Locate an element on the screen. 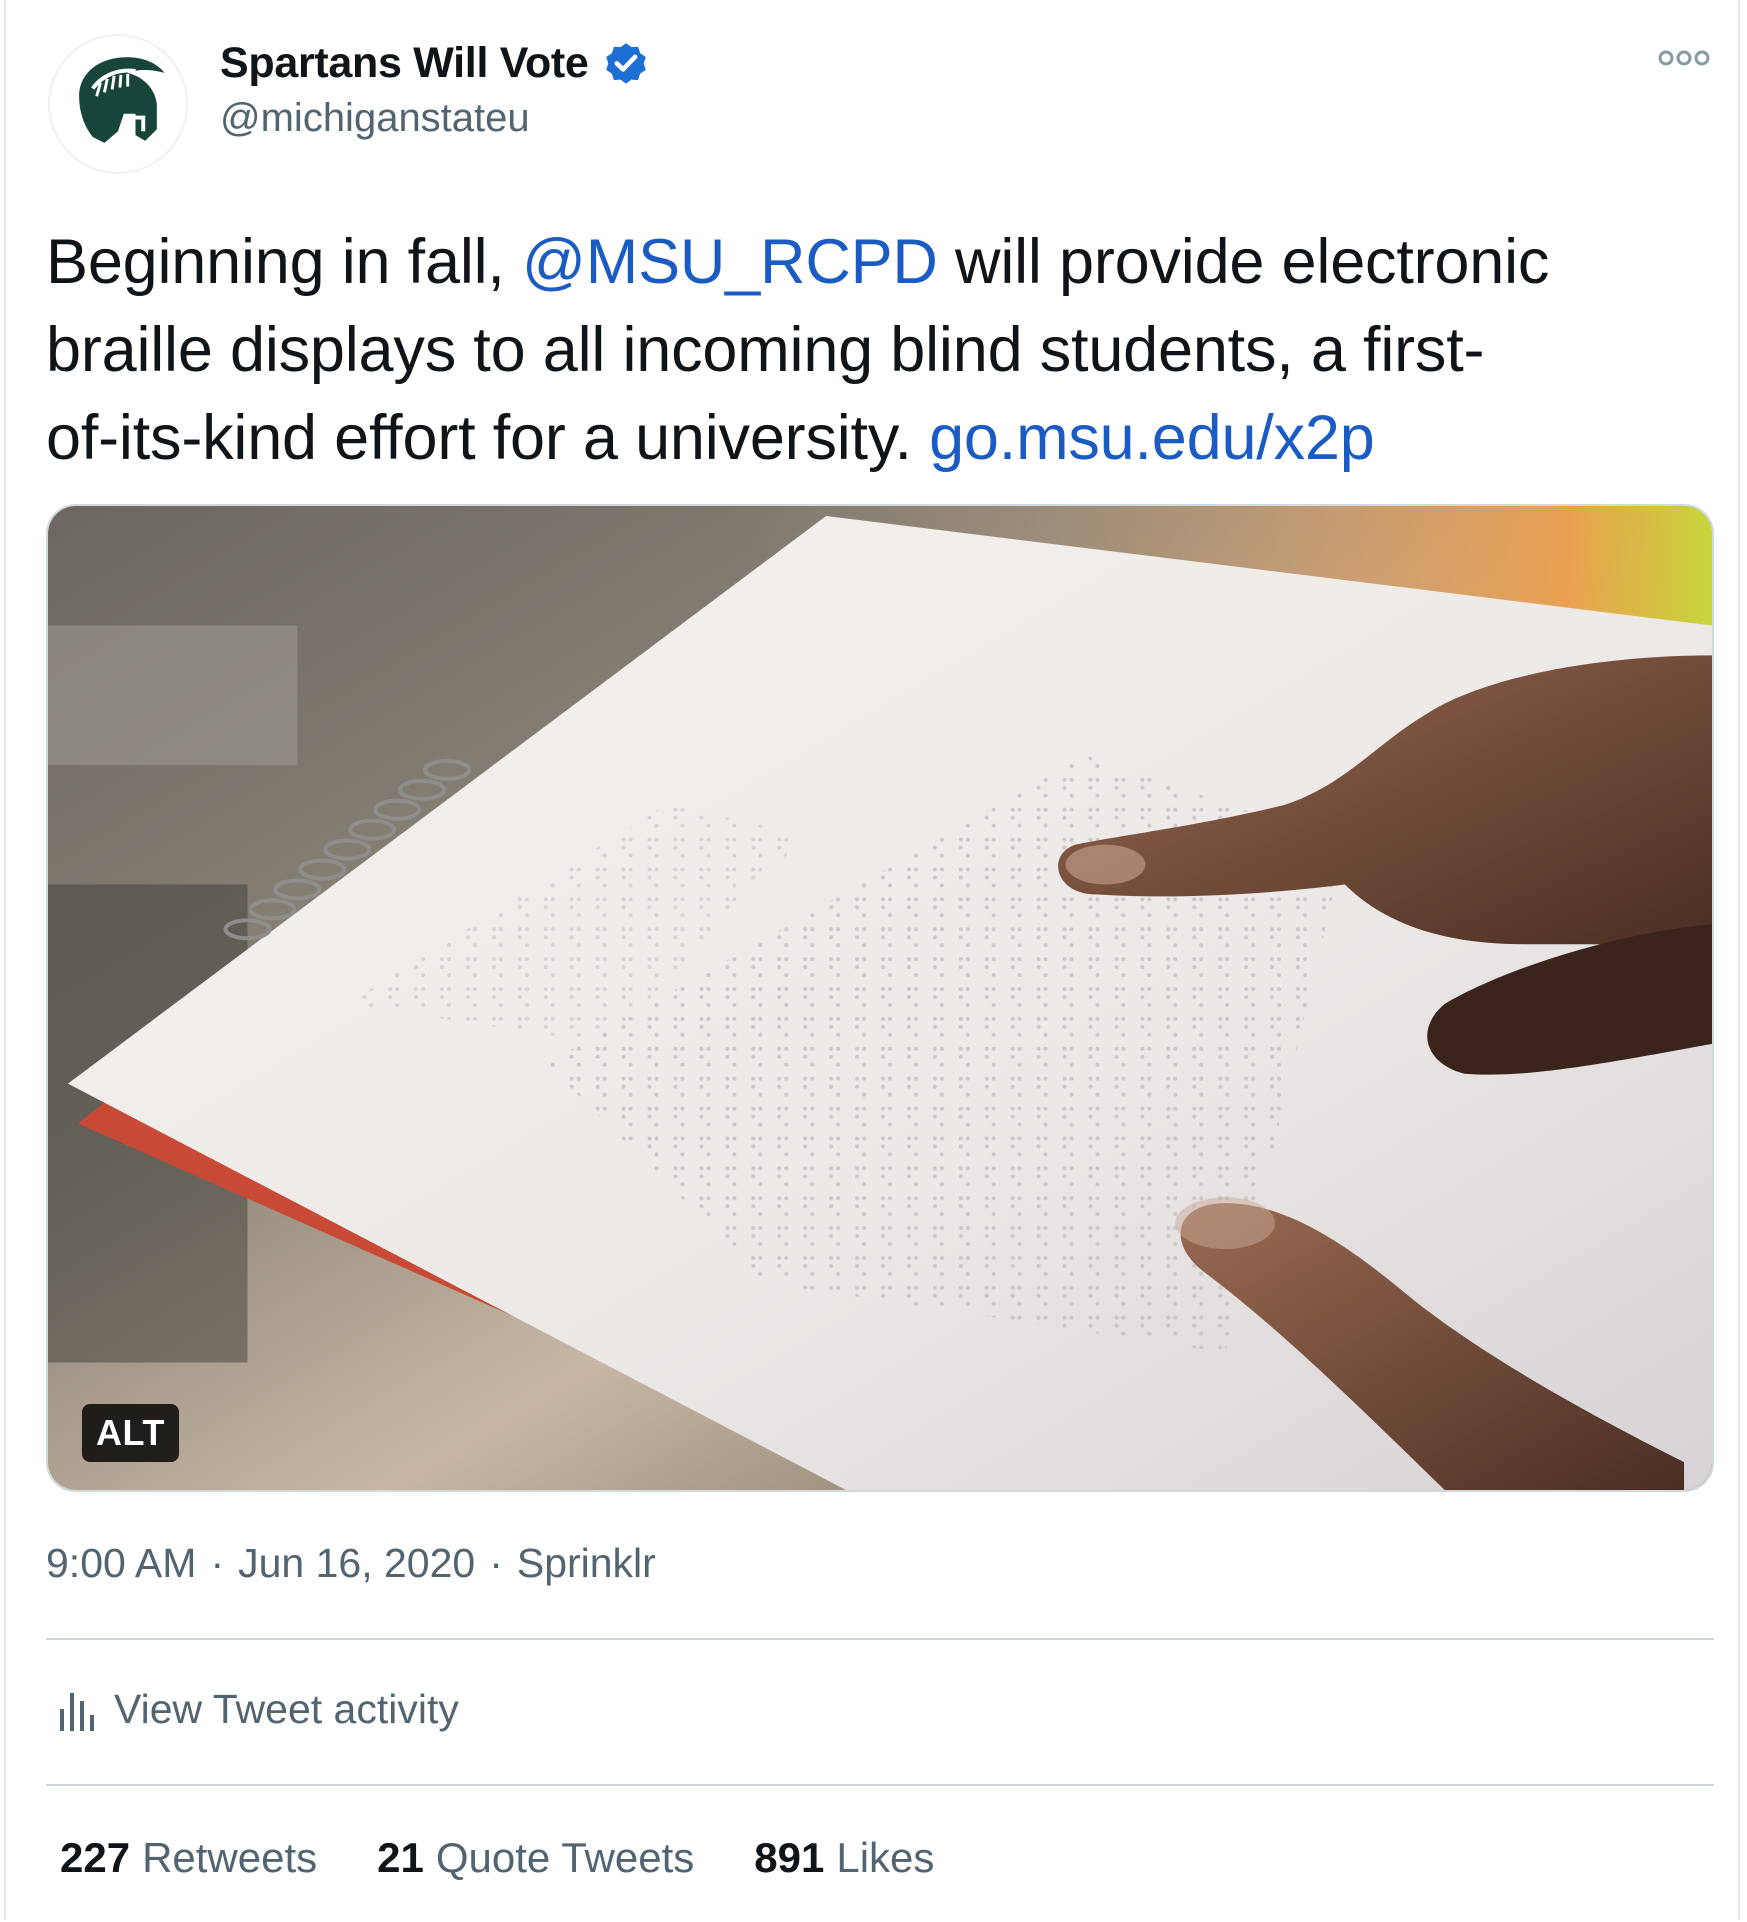 The width and height of the screenshot is (1747, 1922). tweet-source: Sprinklr is located at coordinates (586, 1563).